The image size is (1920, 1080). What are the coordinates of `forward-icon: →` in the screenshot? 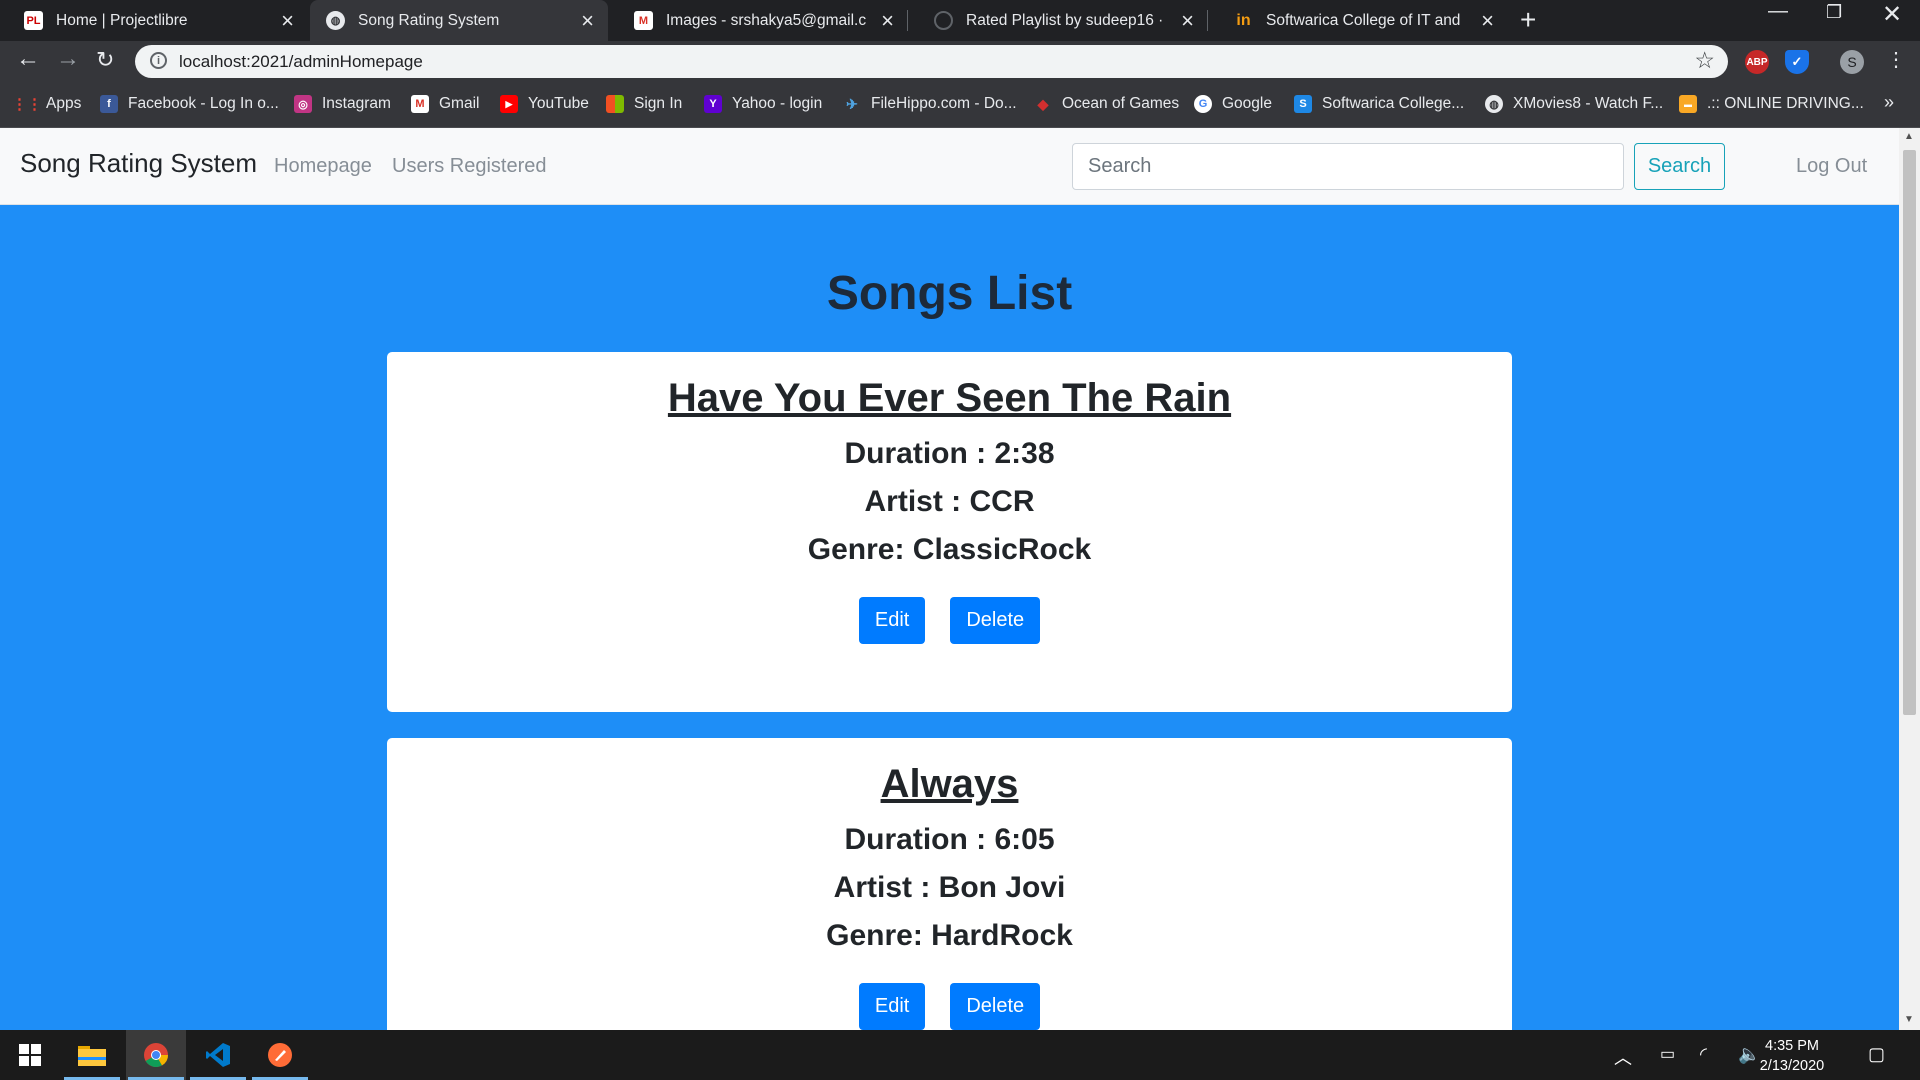 It's located at (68, 59).